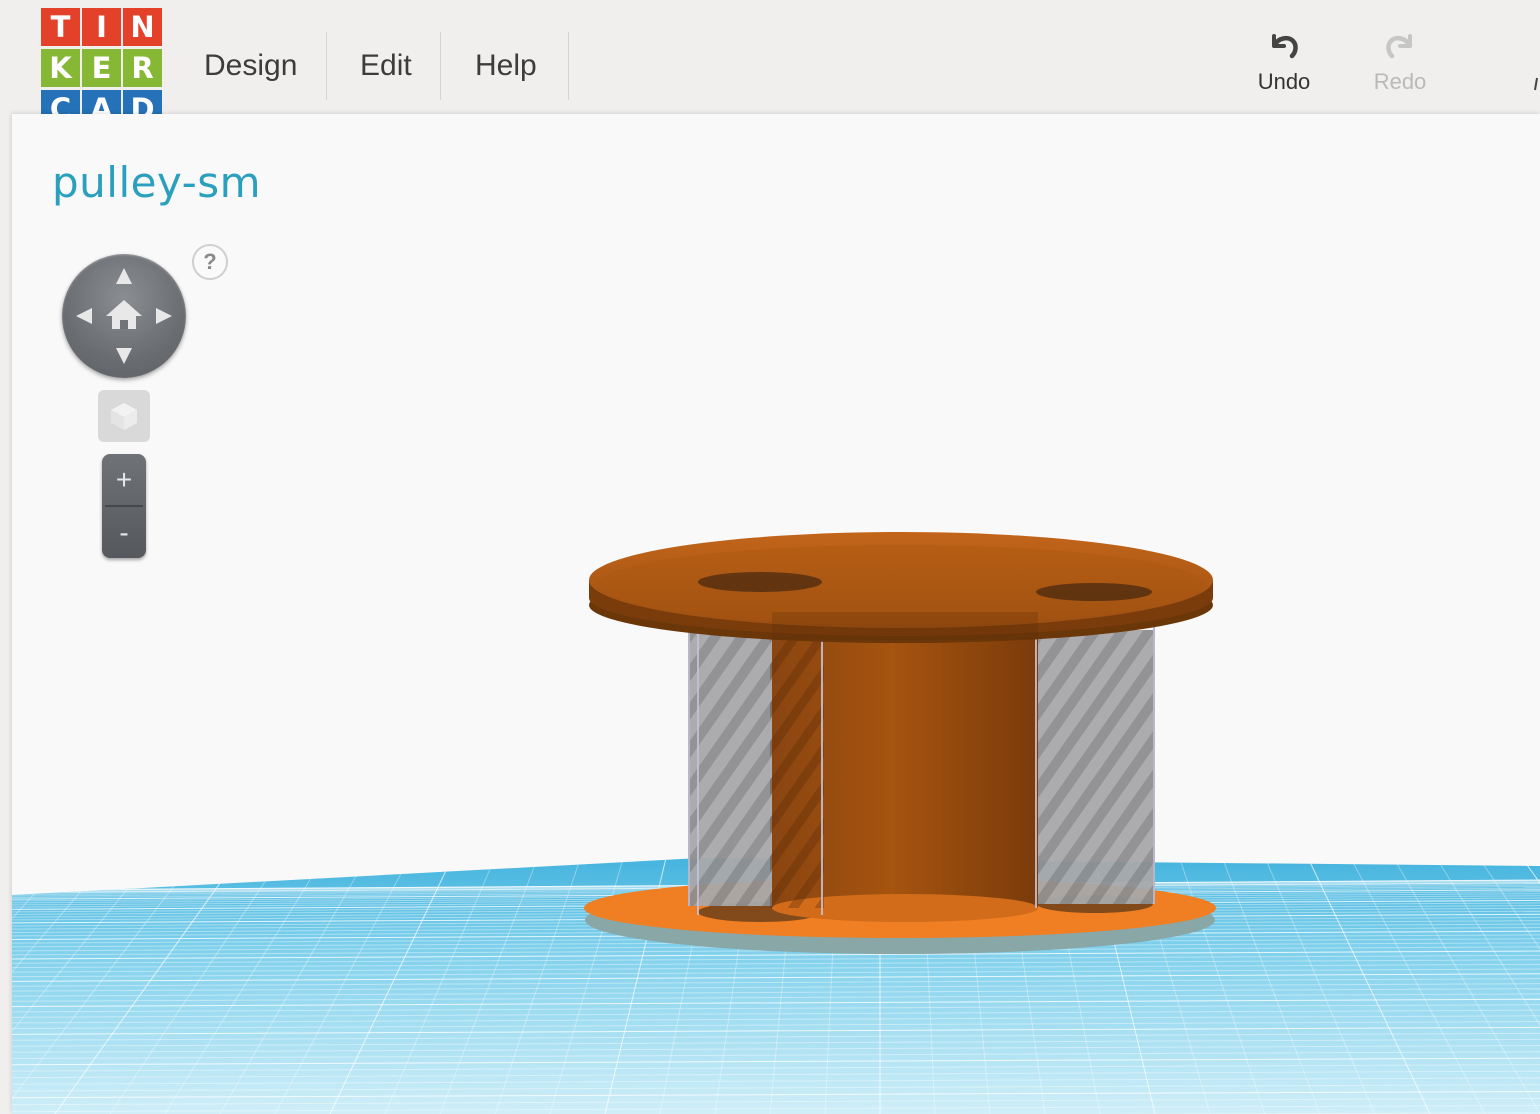  I want to click on menu-help: Help, so click(522, 66).